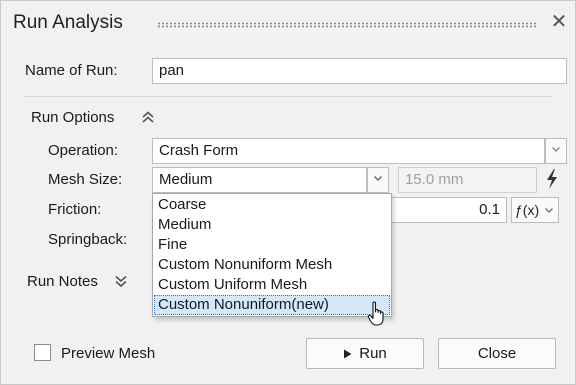 This screenshot has height=385, width=576. Describe the element at coordinates (373, 353) in the screenshot. I see `run-button-label: Run` at that location.